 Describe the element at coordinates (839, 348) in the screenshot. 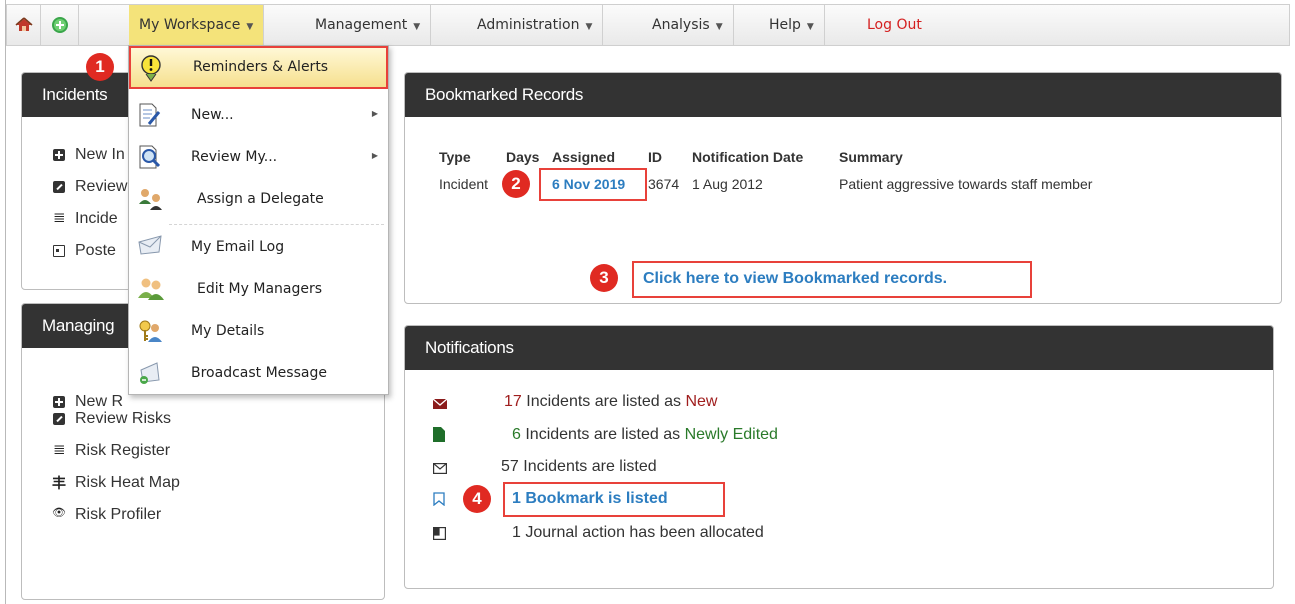

I see `panel-title: Notifications` at that location.